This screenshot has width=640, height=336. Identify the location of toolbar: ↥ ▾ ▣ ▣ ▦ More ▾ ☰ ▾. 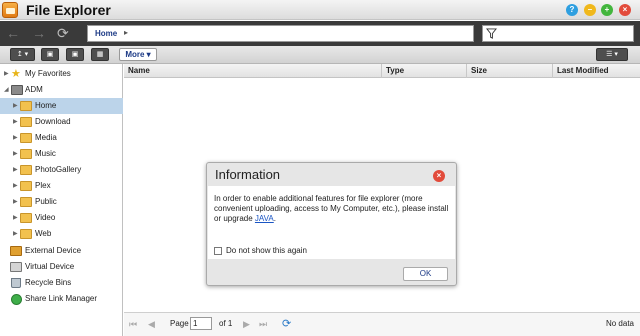
(320, 55).